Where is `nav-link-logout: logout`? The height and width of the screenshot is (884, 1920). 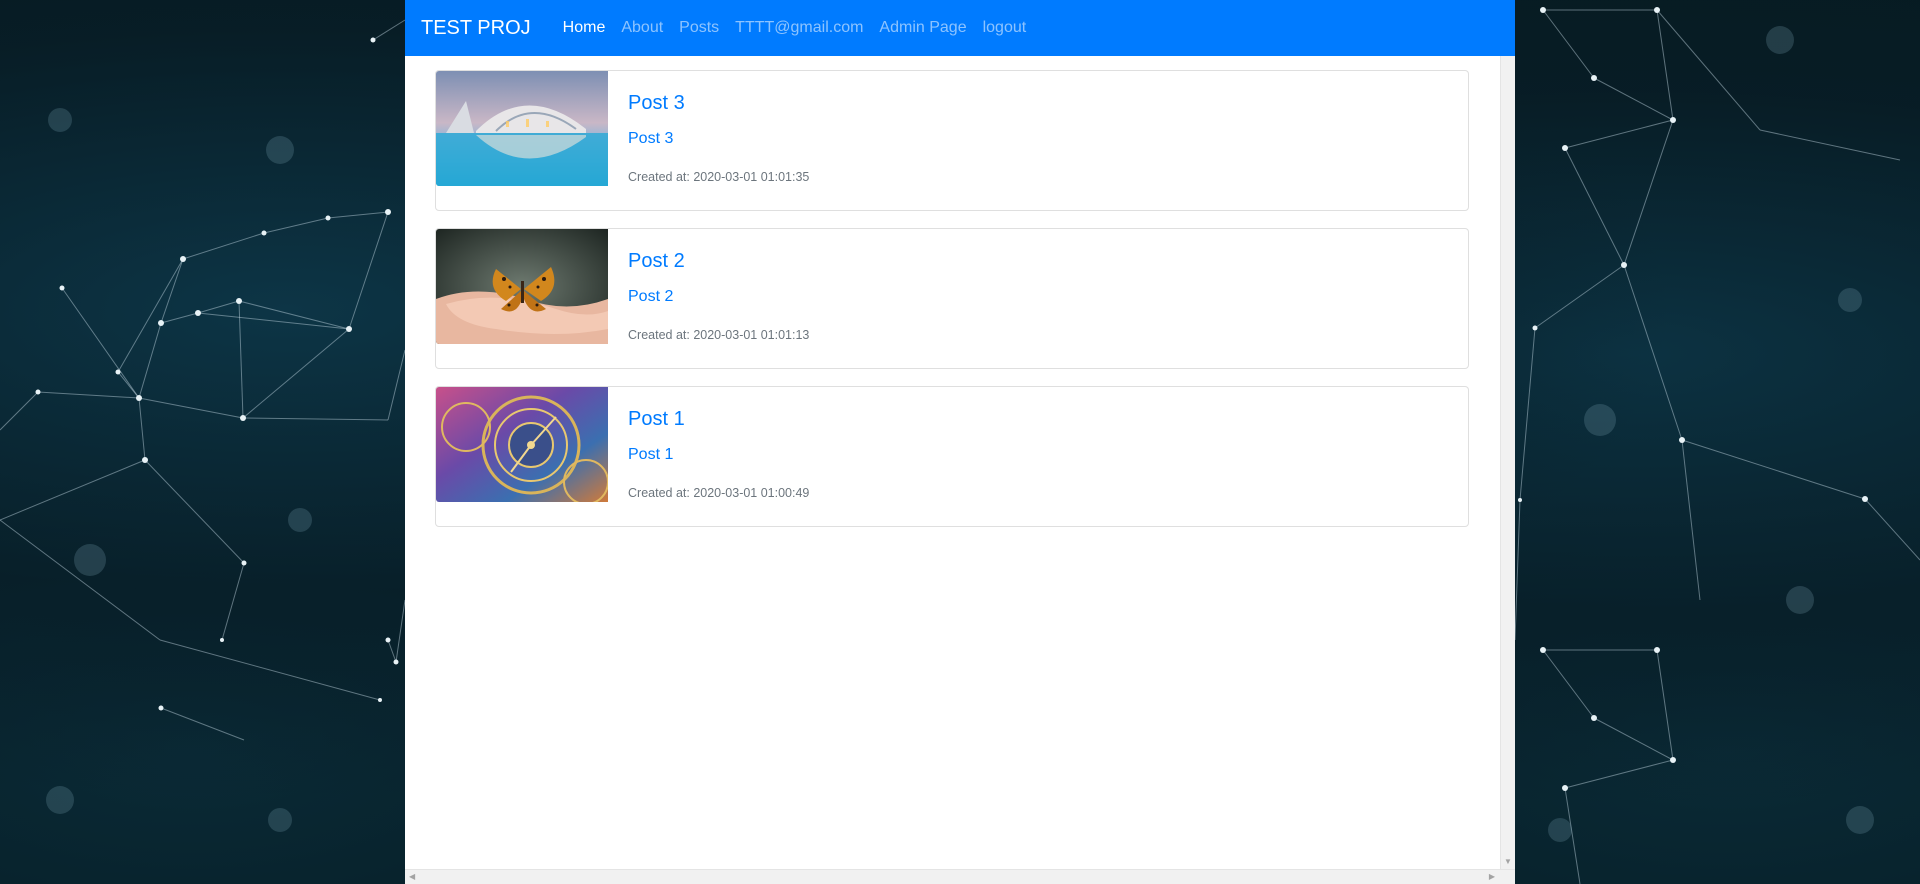
nav-link-logout: logout is located at coordinates (1005, 28).